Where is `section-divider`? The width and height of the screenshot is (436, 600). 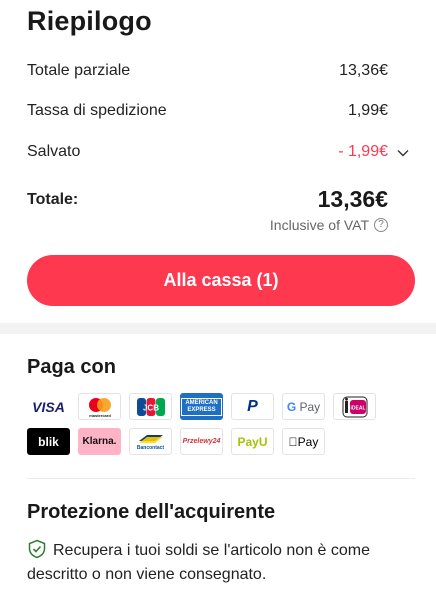 section-divider is located at coordinates (218, 328).